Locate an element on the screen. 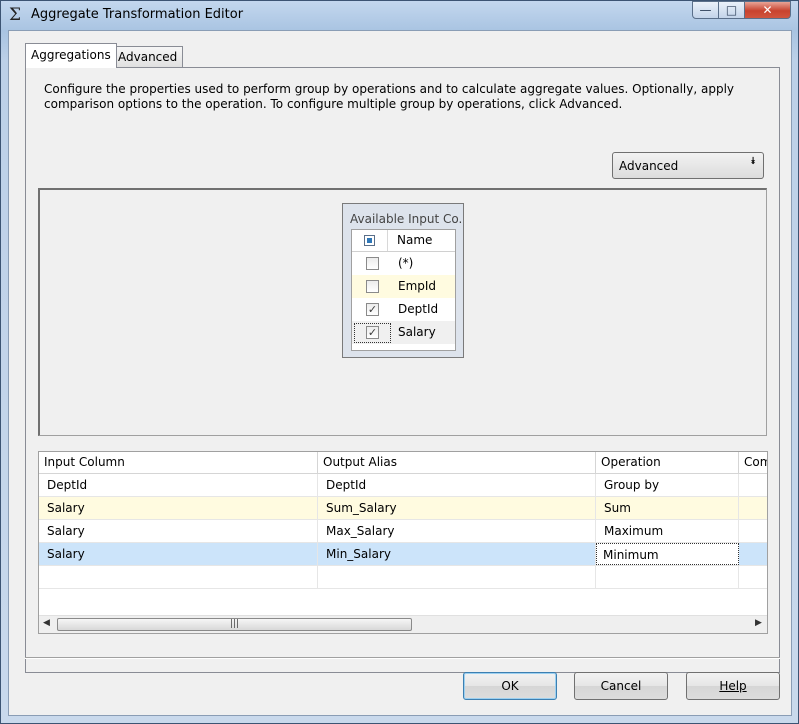 This screenshot has width=799, height=724. table-row: DeptId DeptId Group by is located at coordinates (403, 485).